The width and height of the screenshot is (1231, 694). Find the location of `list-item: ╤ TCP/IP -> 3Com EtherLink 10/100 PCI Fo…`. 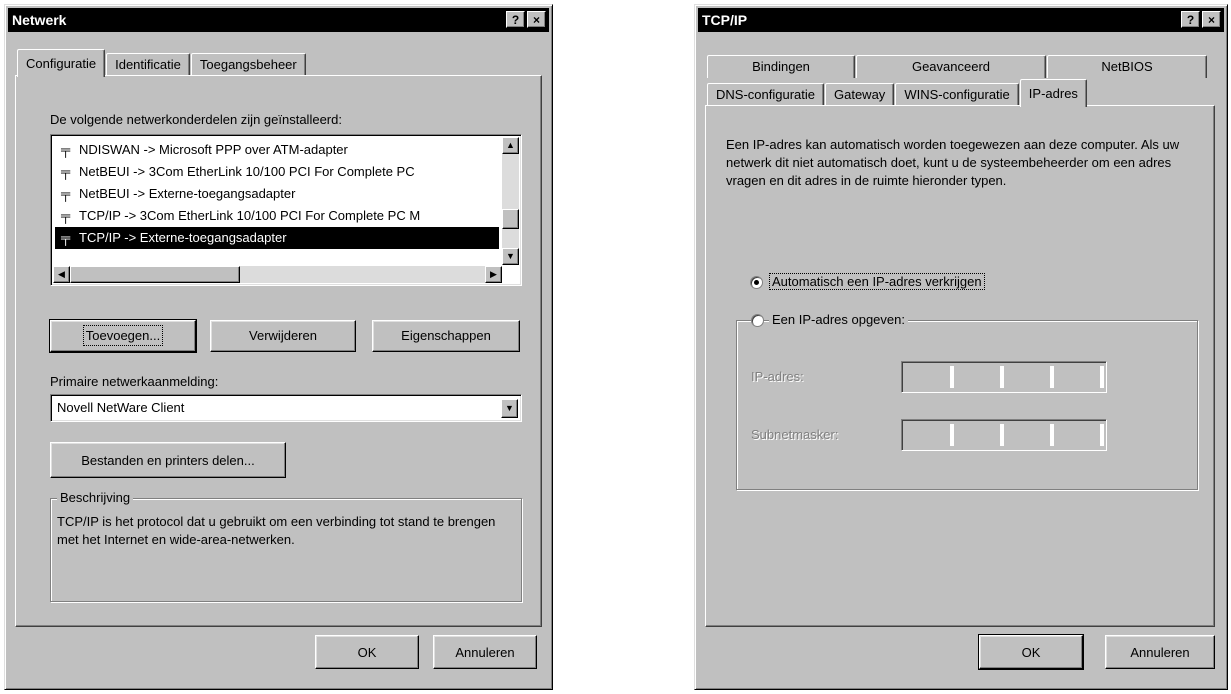

list-item: ╤ TCP/IP -> 3Com EtherLink 10/100 PCI Fo… is located at coordinates (277, 216).